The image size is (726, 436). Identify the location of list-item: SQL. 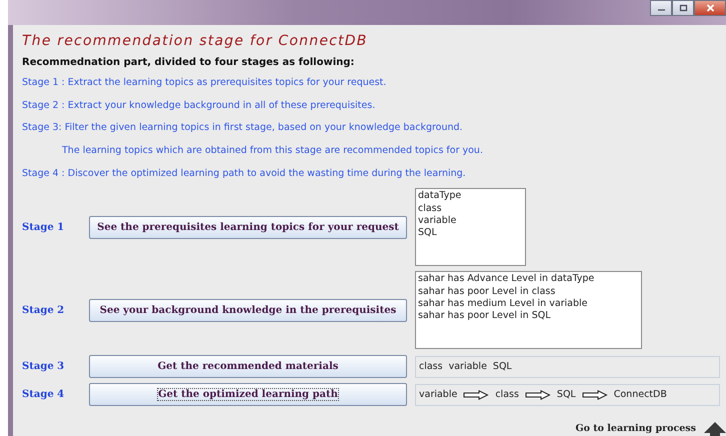
(428, 233).